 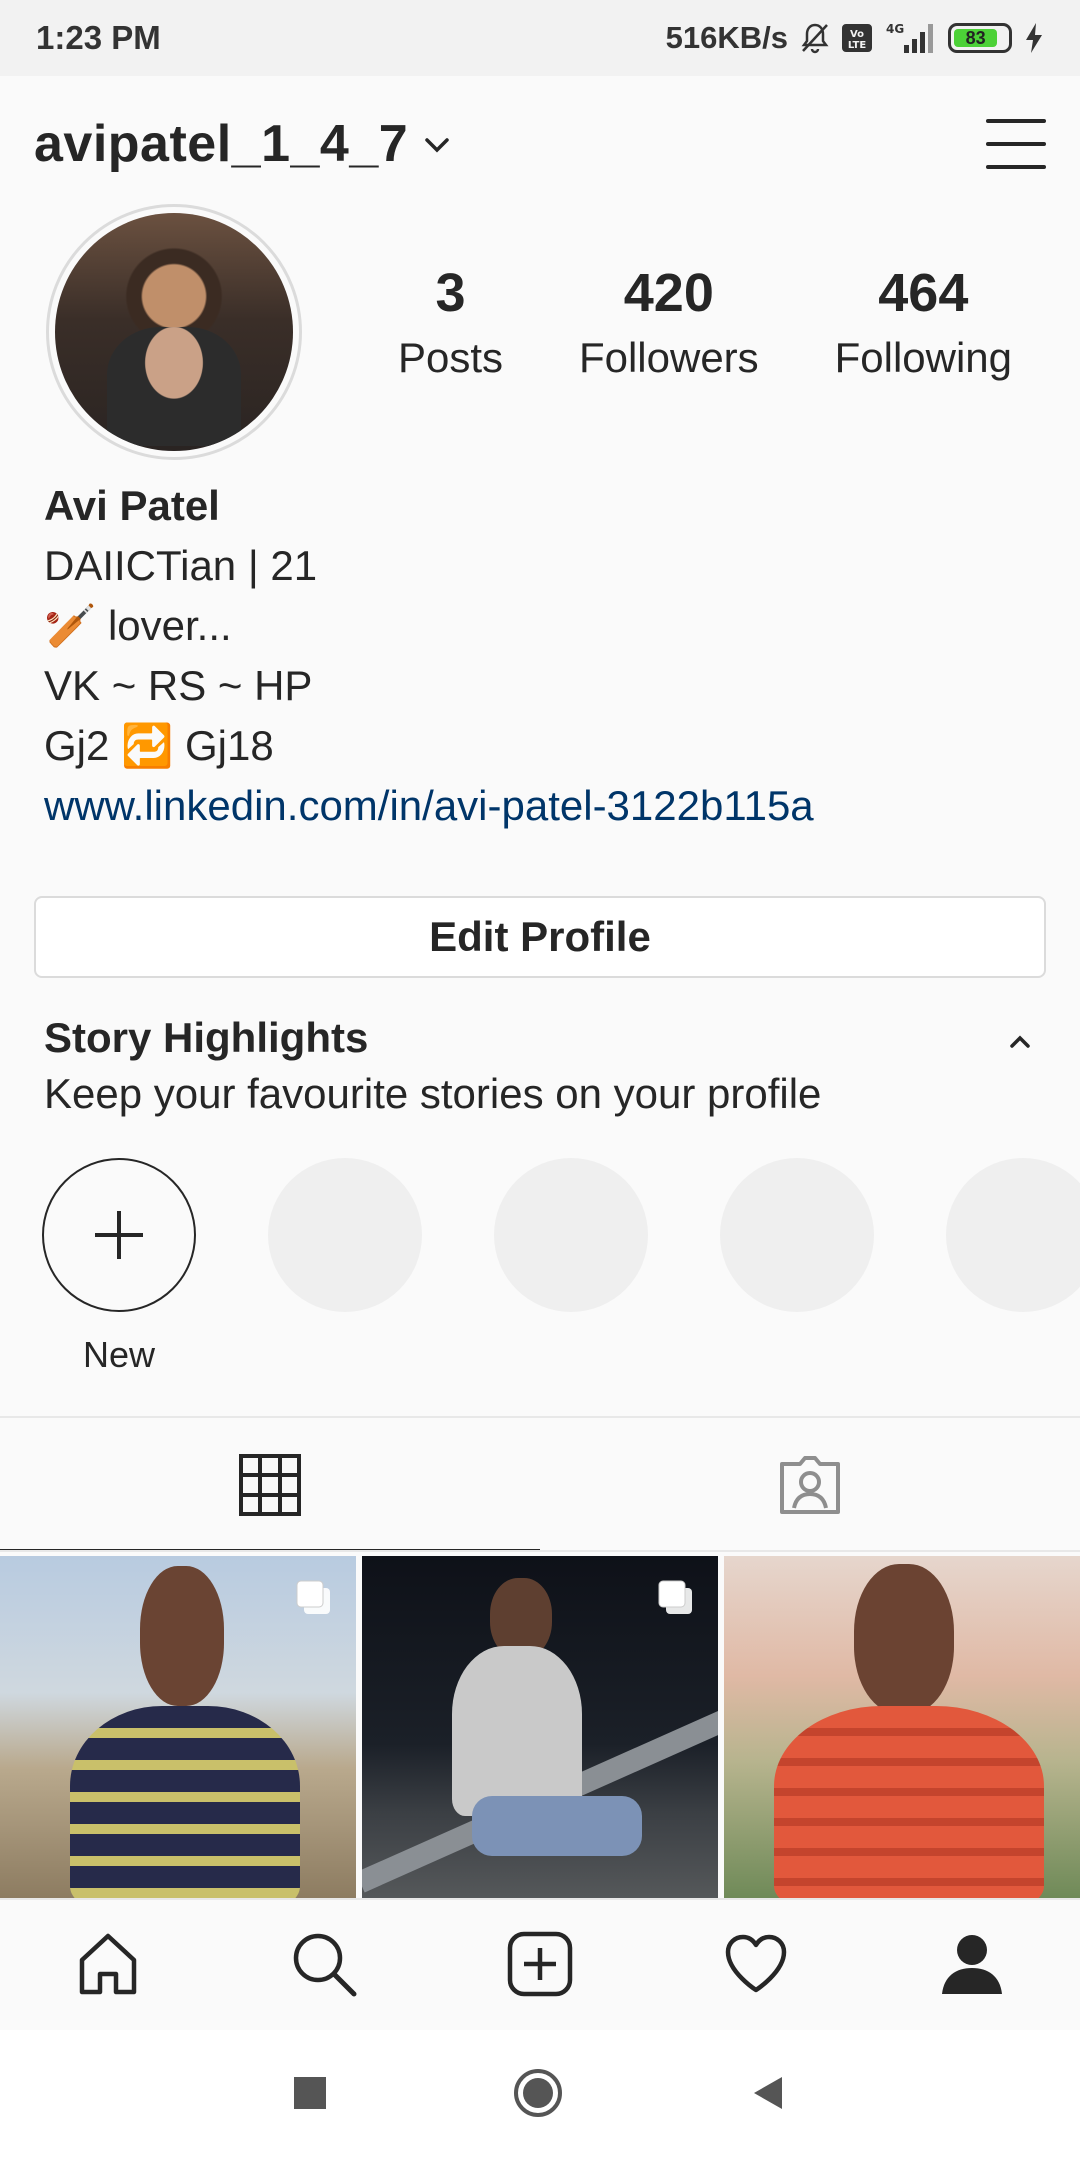 I want to click on home-button, so click(x=538, y=2095).